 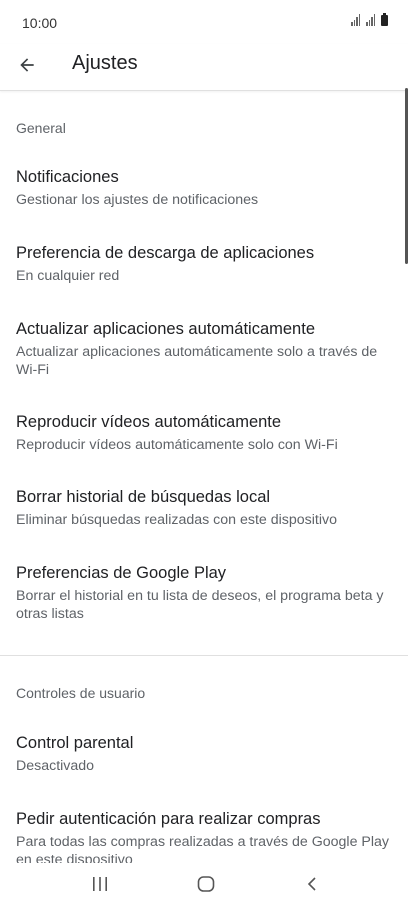 What do you see at coordinates (41, 128) in the screenshot?
I see `section-header-general: General` at bounding box center [41, 128].